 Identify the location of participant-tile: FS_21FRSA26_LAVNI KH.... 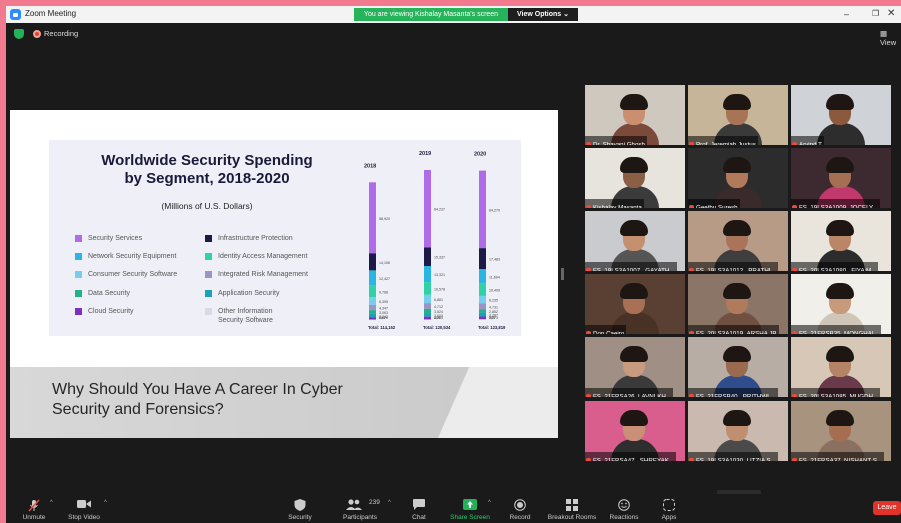
(635, 367).